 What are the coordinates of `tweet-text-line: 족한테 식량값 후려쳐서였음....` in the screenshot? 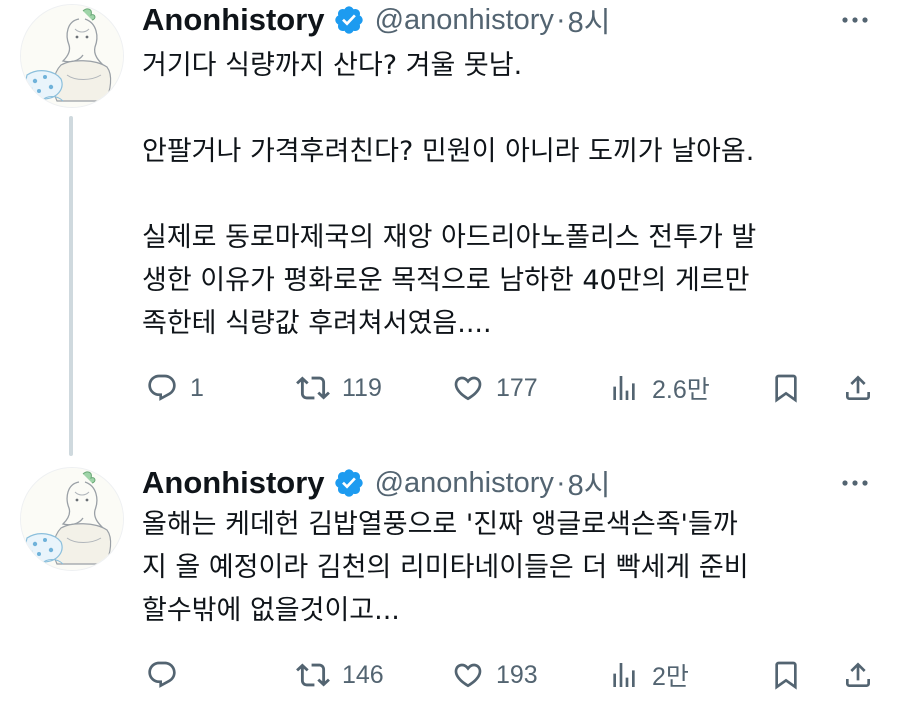 It's located at (317, 323).